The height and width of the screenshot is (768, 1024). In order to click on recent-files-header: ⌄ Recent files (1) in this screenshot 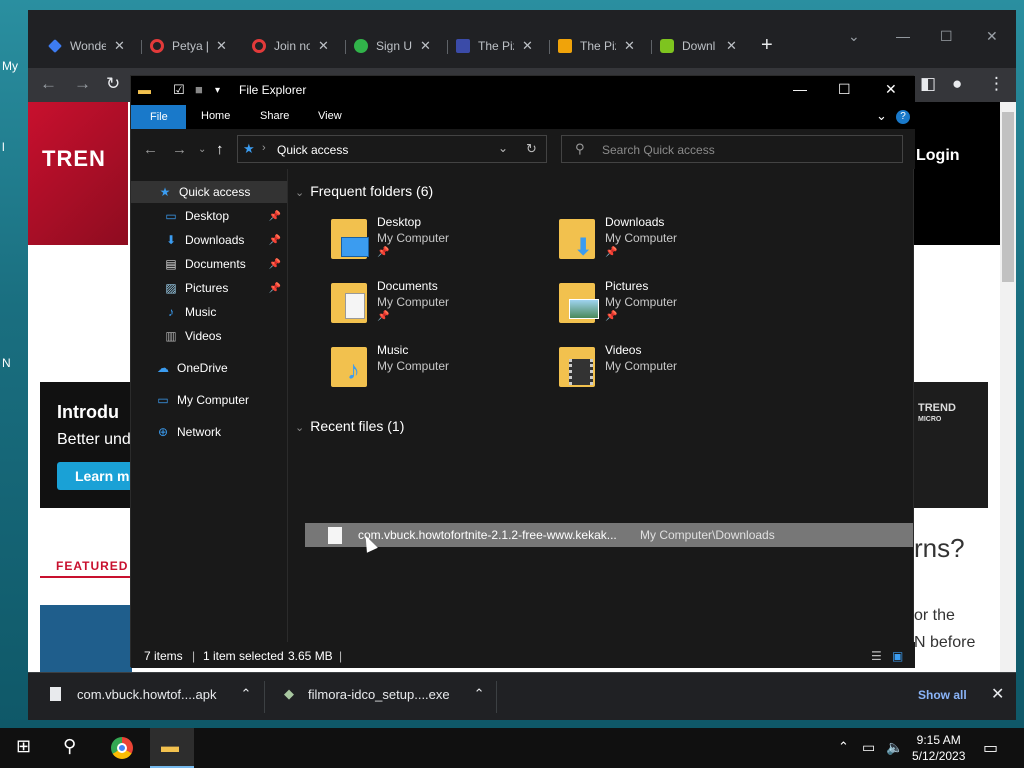, I will do `click(349, 426)`.